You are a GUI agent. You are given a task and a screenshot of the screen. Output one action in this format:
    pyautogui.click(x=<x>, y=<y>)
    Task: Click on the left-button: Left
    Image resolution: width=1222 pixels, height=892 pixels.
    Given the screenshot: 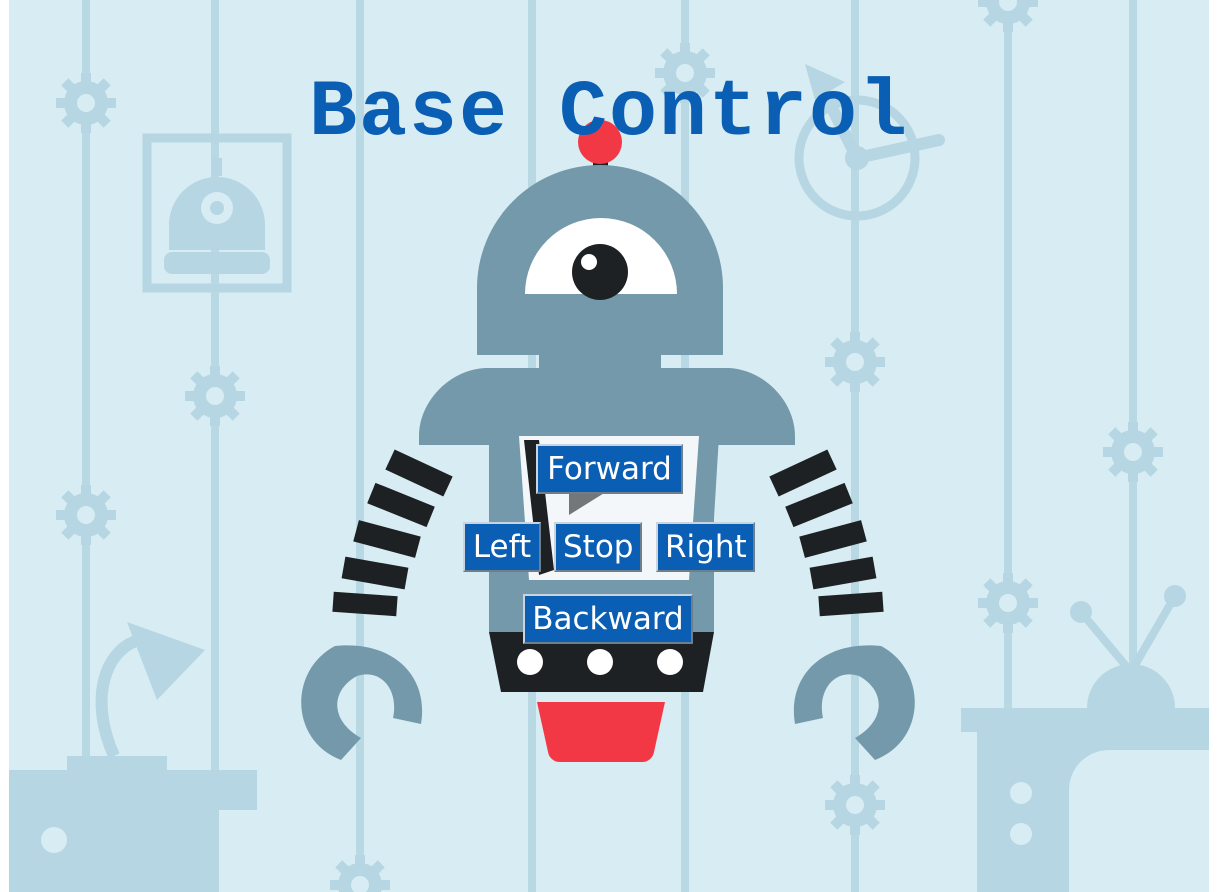 What is the action you would take?
    pyautogui.click(x=502, y=547)
    